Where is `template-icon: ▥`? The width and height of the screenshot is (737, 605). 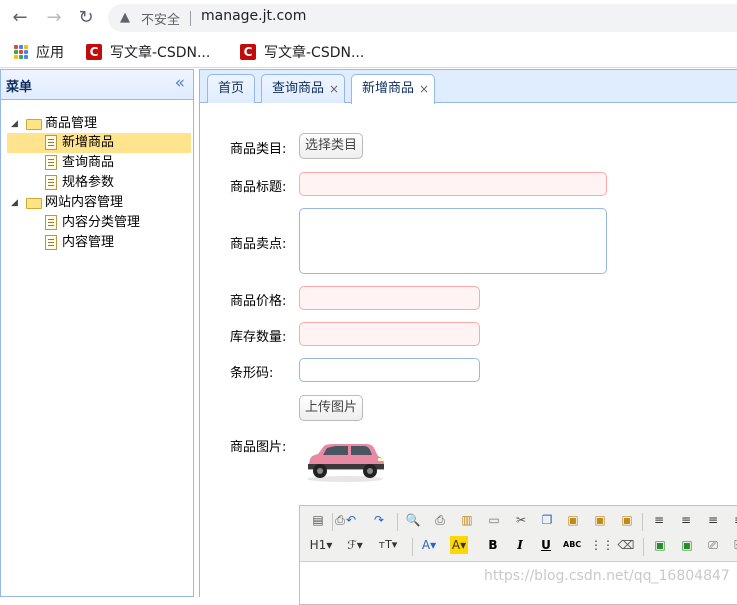
template-icon: ▥ is located at coordinates (467, 520).